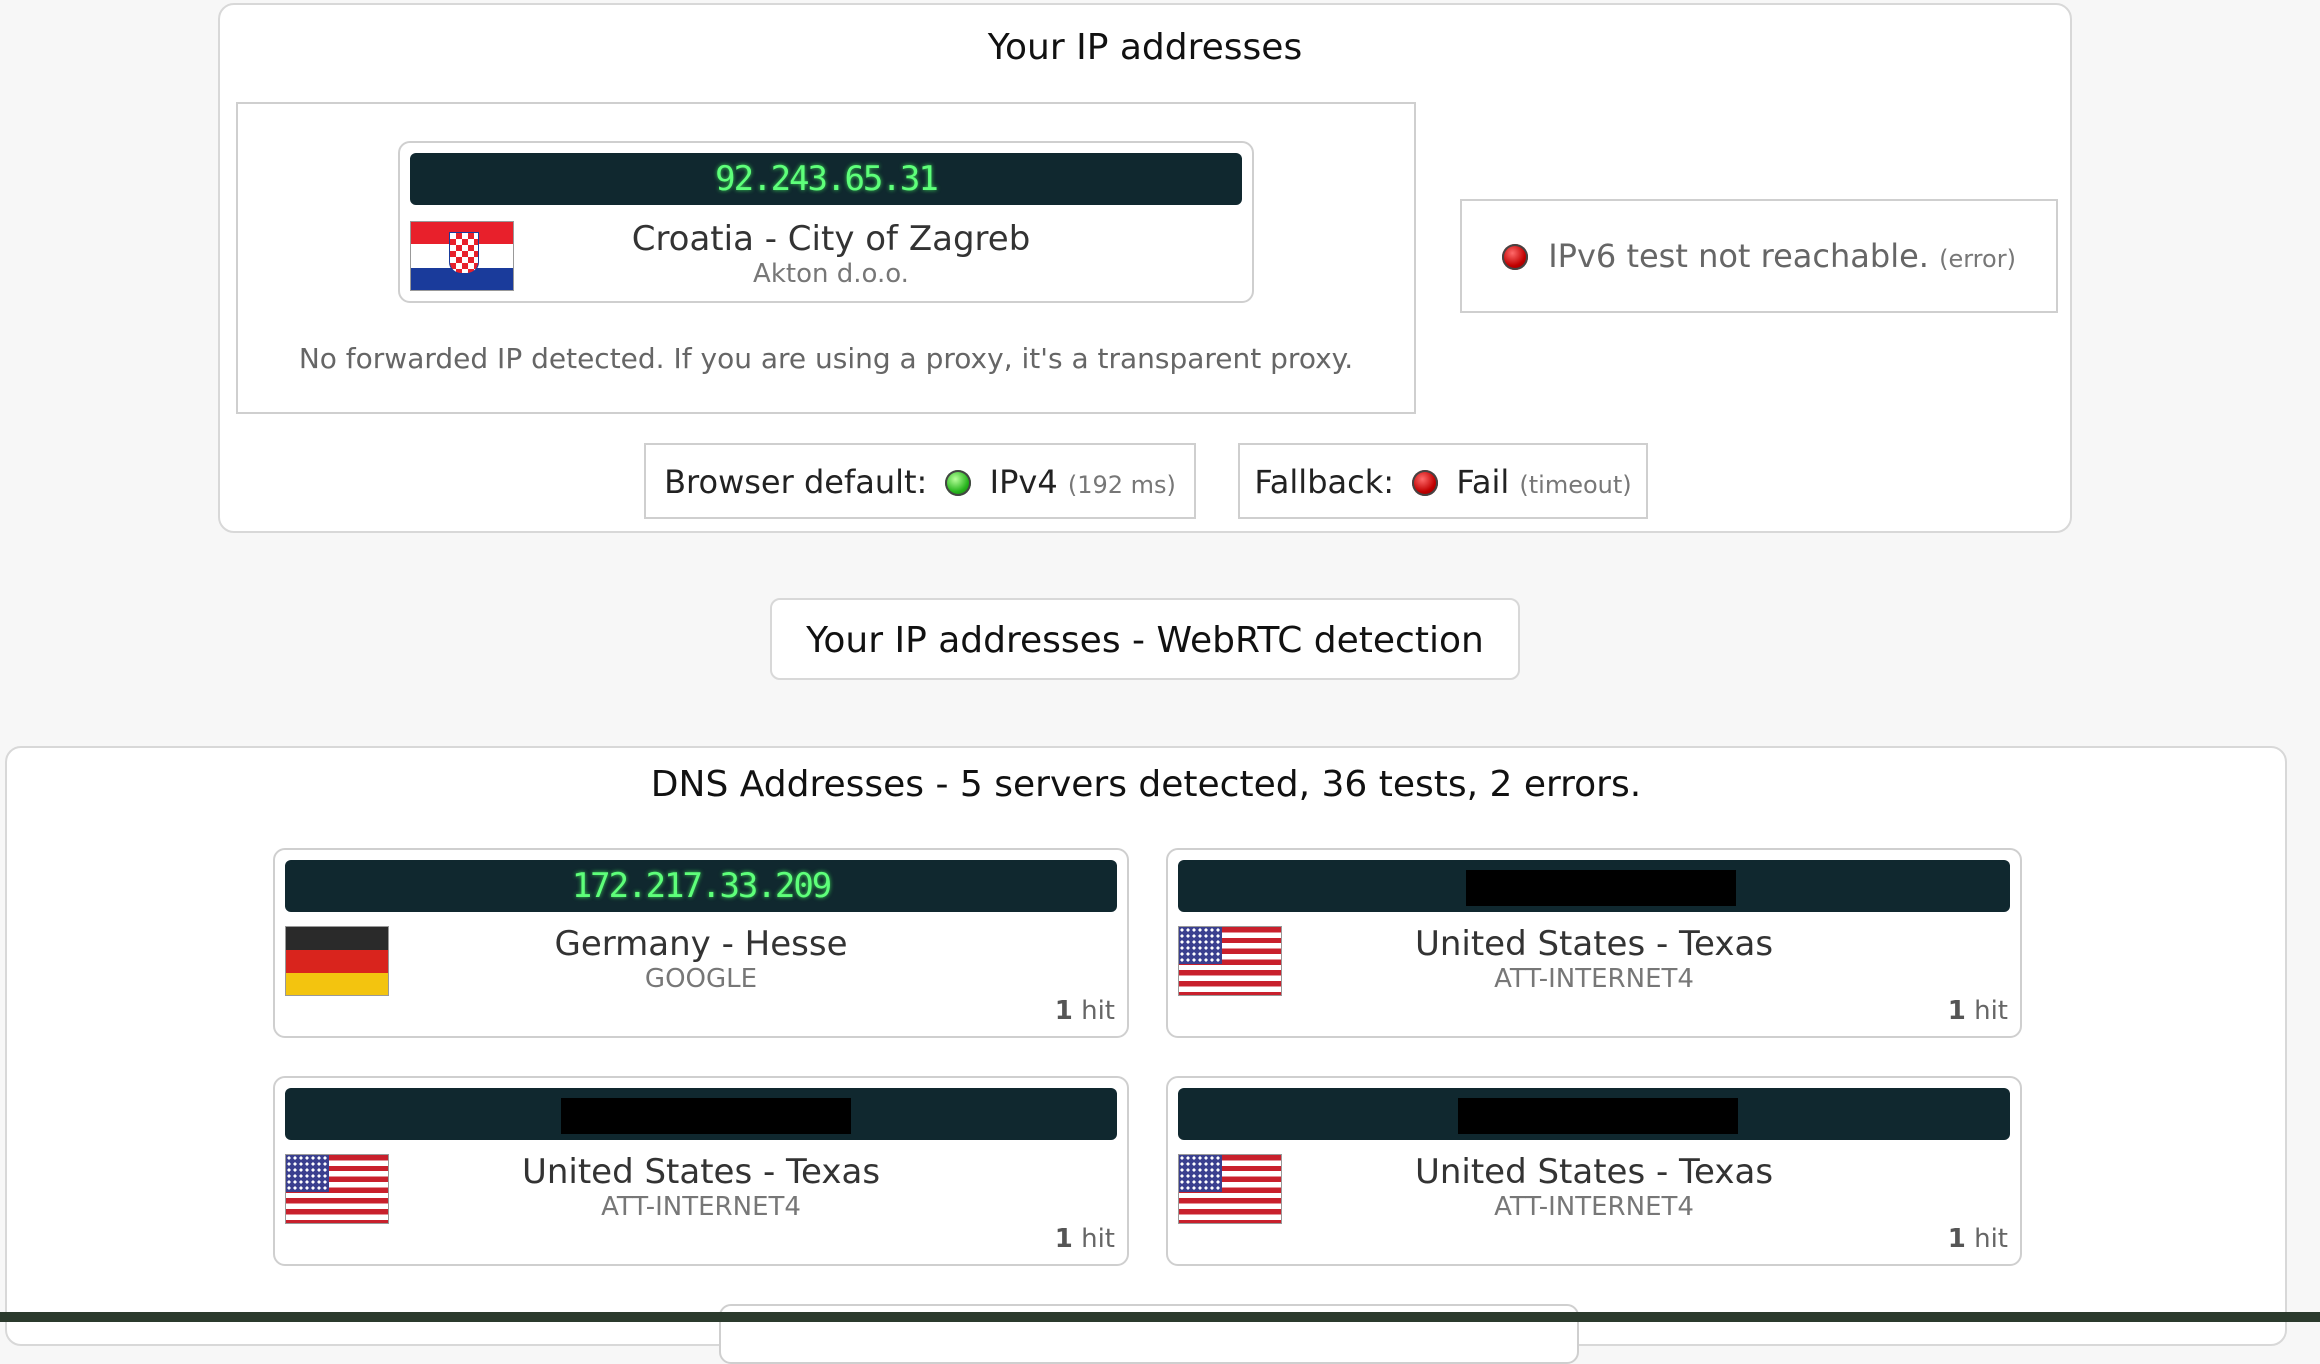 This screenshot has width=2320, height=1364. What do you see at coordinates (958, 483) in the screenshot?
I see `browser-default-status-icon` at bounding box center [958, 483].